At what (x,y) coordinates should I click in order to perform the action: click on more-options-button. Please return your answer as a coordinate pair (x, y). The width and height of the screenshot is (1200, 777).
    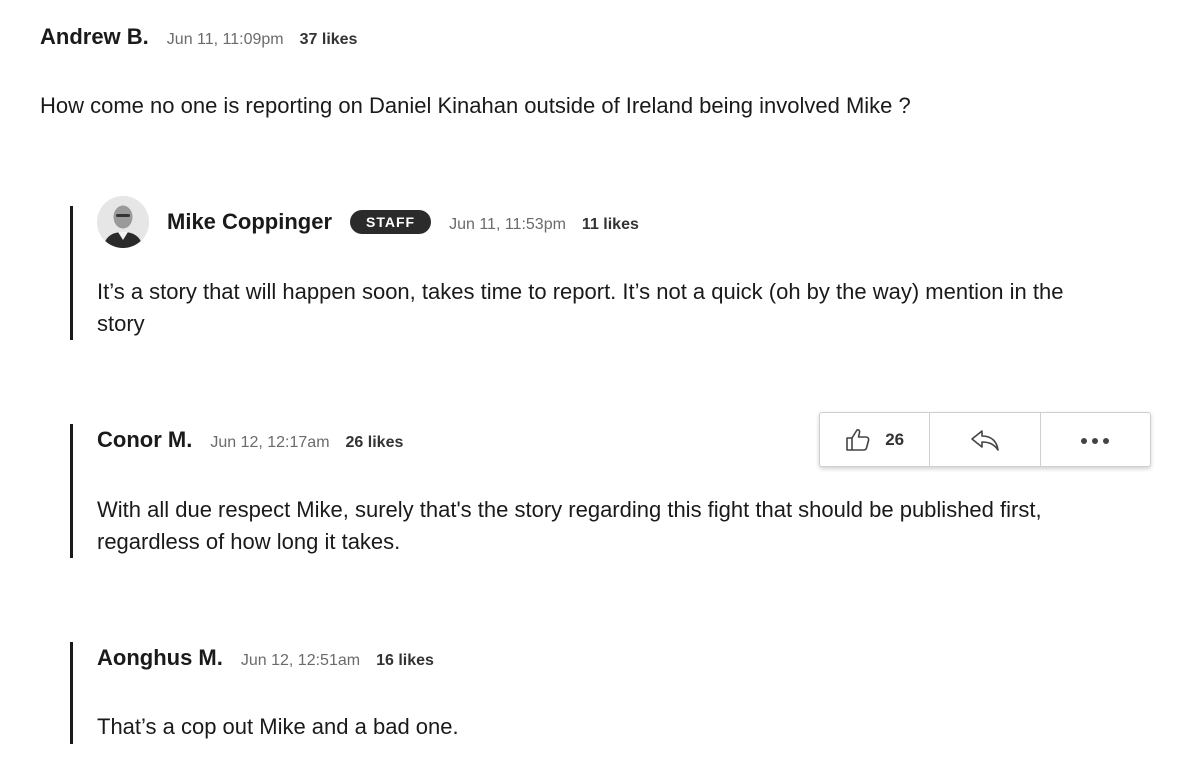
    Looking at the image, I should click on (1095, 439).